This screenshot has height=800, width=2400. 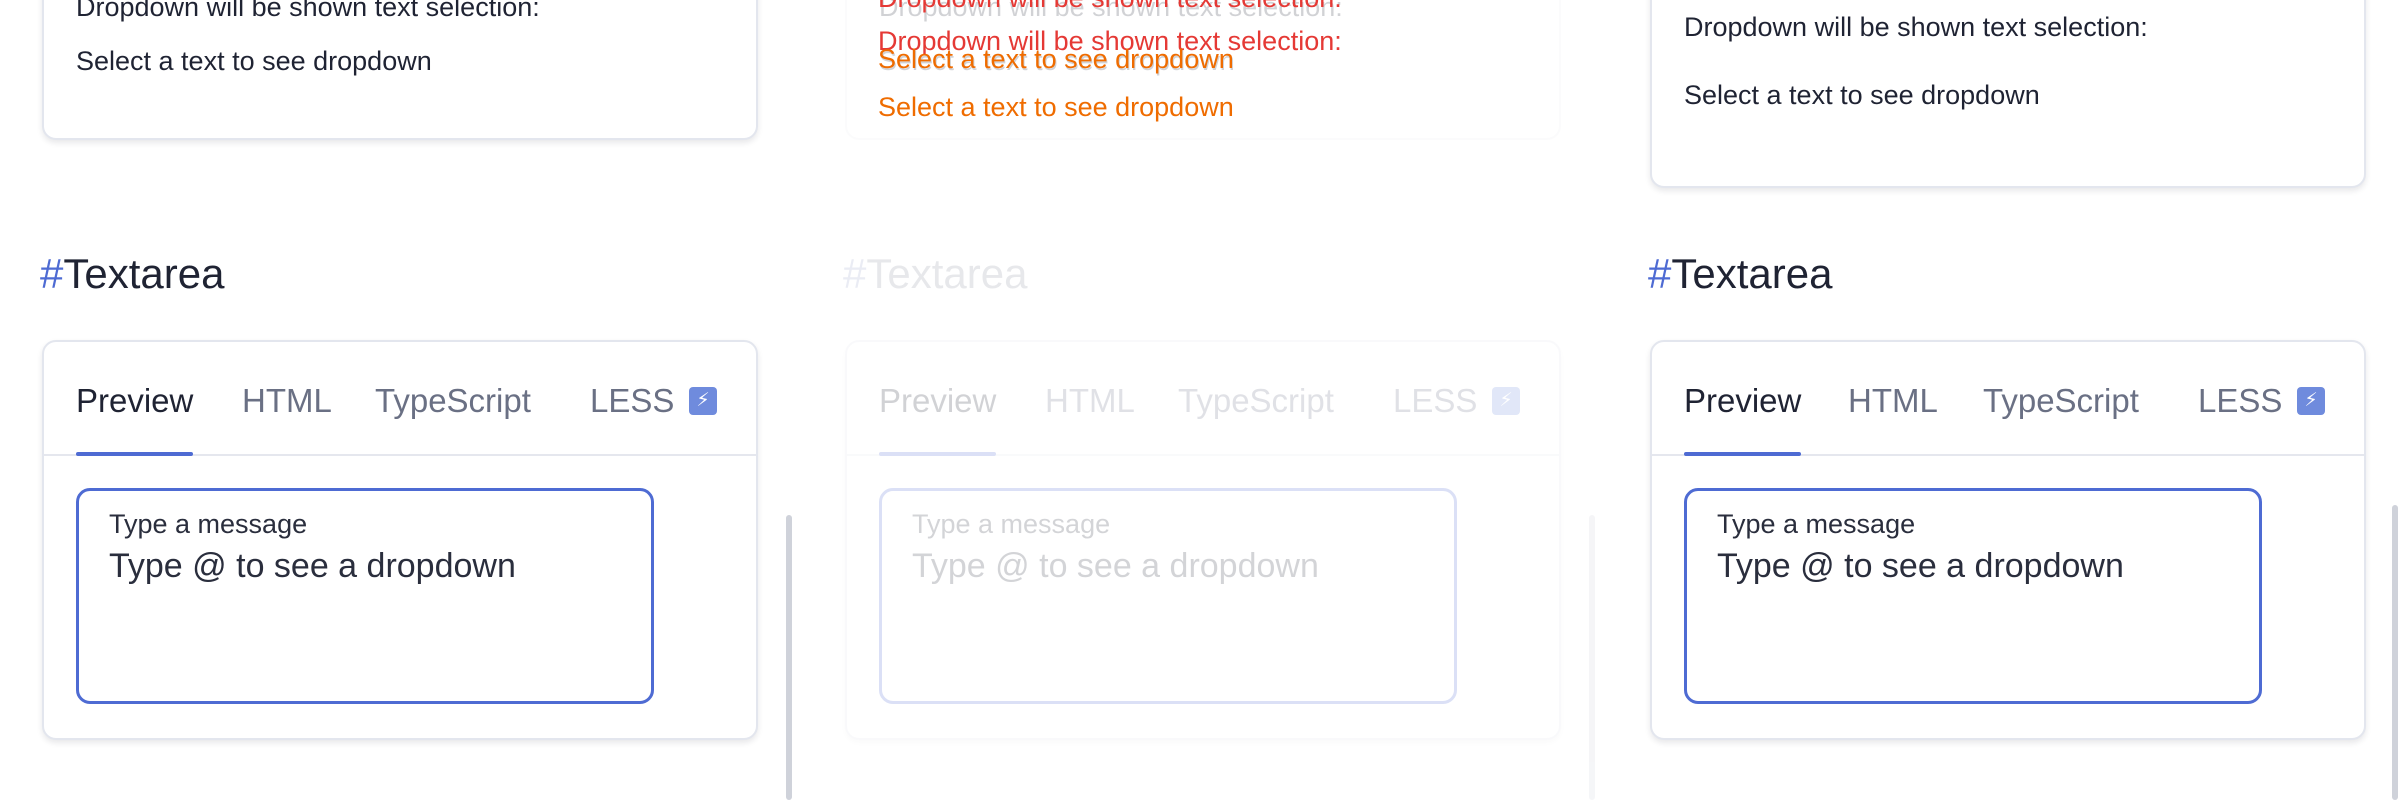 I want to click on overlay-dropdown-hint-text: Dropdown will be shown text selection:, so click(x=1110, y=7).